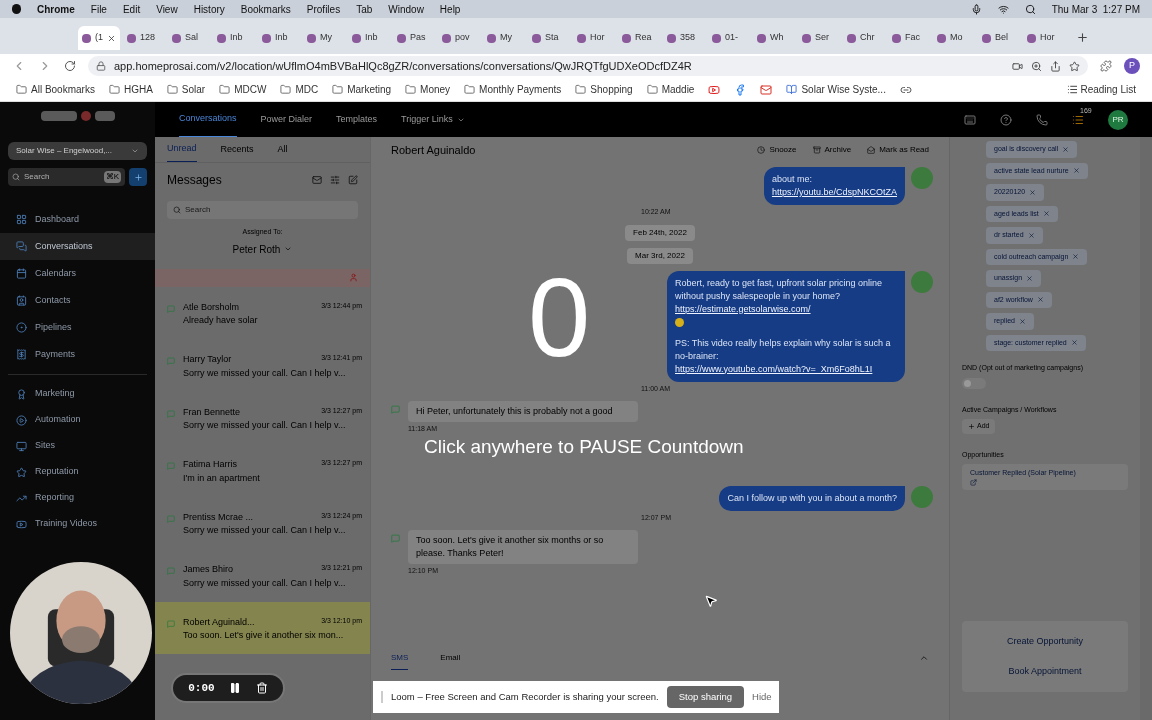  Describe the element at coordinates (909, 38) in the screenshot. I see `browser-tab: Fac` at that location.